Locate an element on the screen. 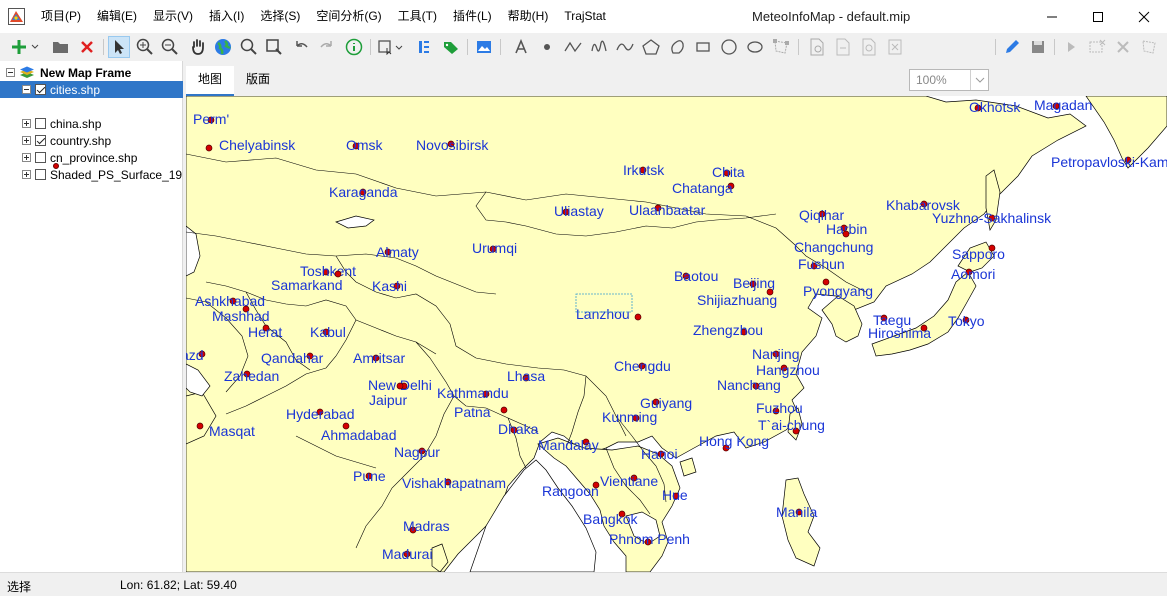 This screenshot has height=596, width=1167. insert-image-button is located at coordinates (484, 47).